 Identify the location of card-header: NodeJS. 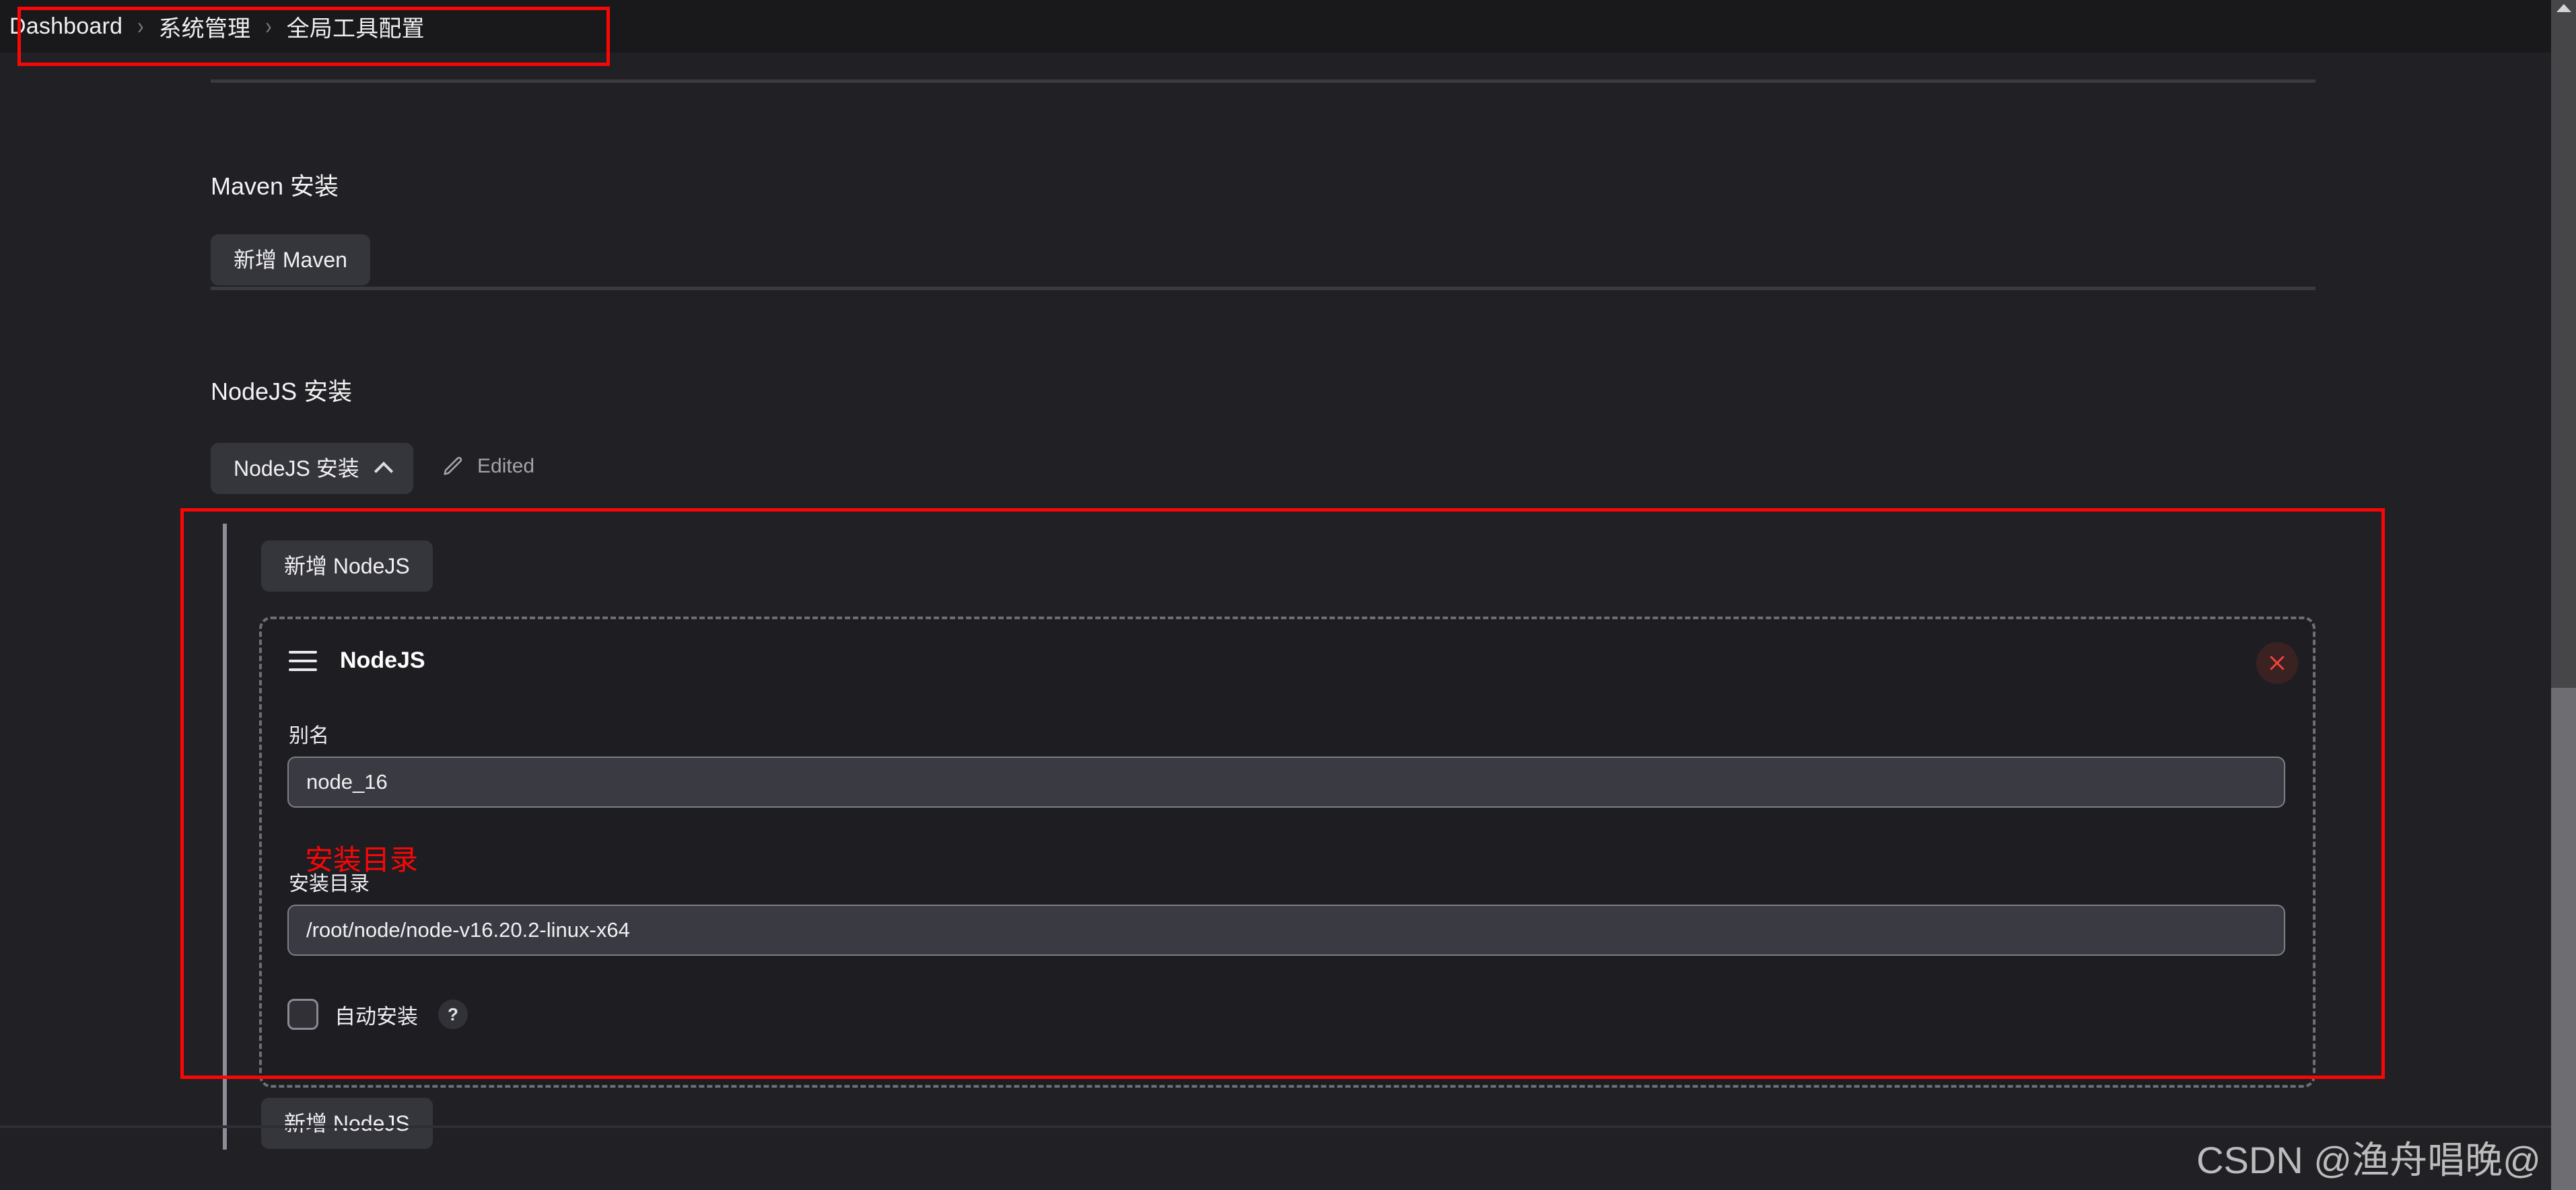
(357, 661).